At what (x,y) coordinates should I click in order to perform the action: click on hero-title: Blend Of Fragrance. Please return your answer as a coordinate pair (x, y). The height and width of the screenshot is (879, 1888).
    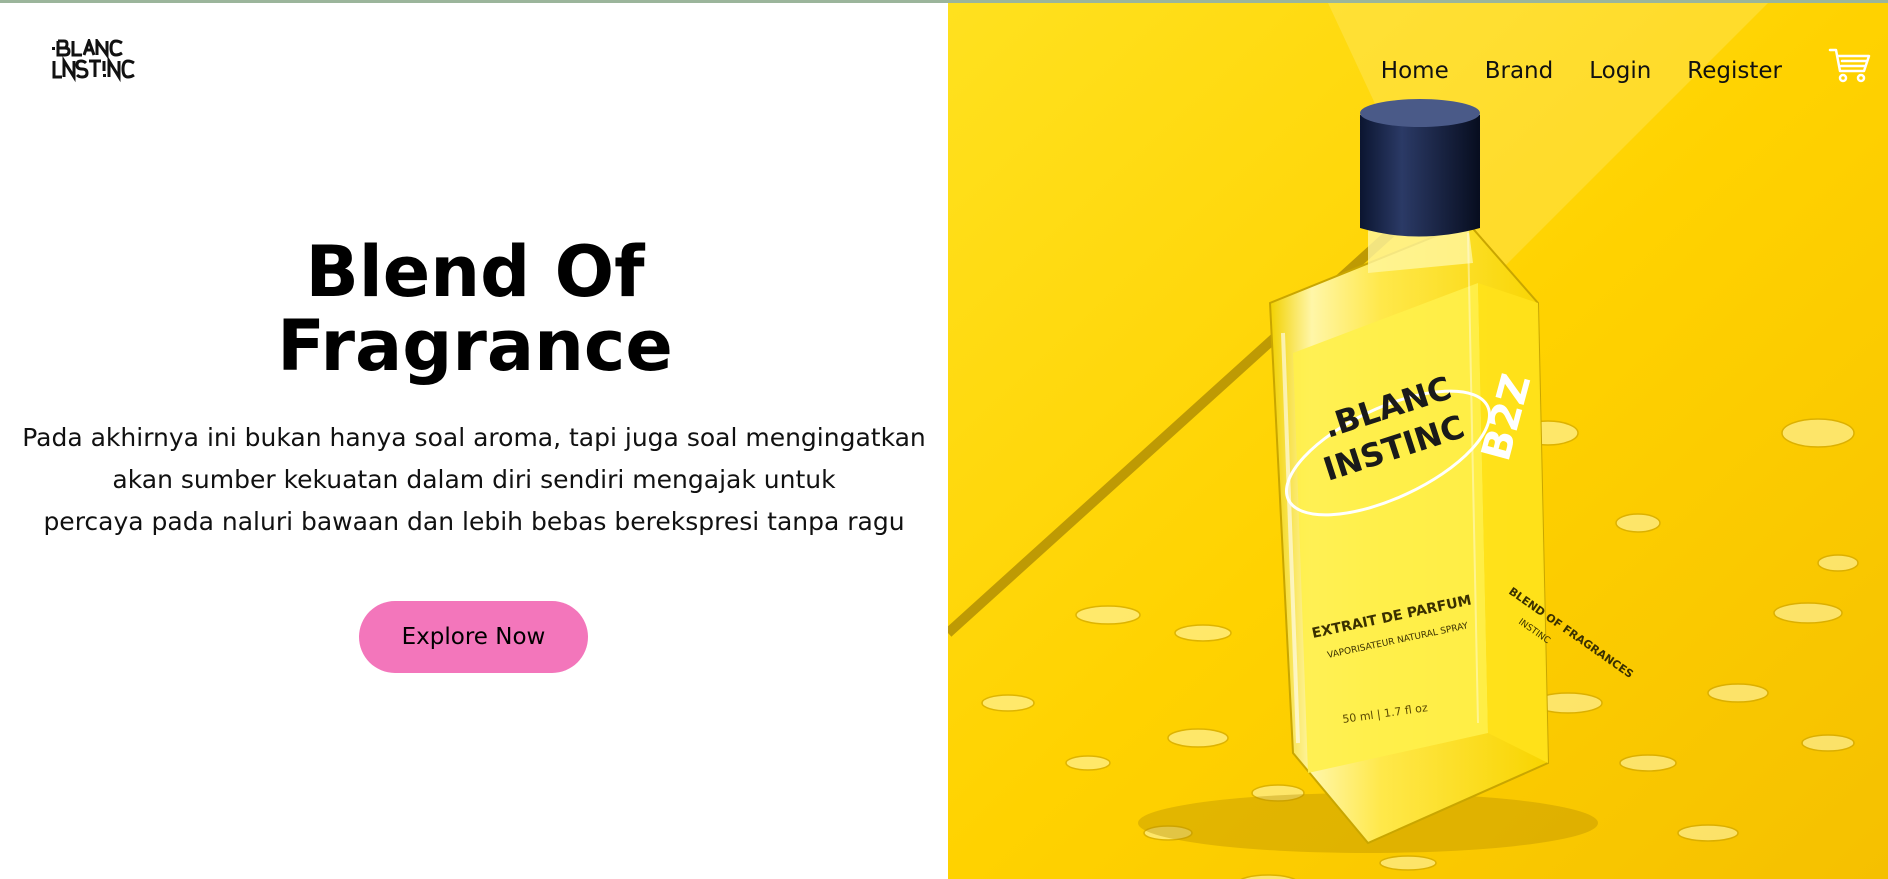
    Looking at the image, I should click on (475, 309).